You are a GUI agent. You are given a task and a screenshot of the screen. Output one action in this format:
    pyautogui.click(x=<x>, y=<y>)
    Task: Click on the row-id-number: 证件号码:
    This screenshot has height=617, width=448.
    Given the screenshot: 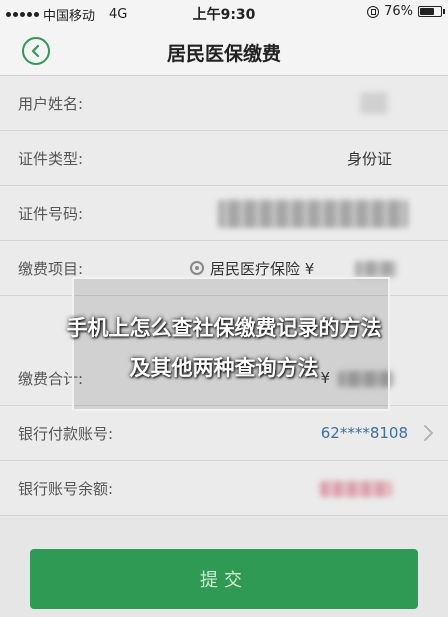 What is the action you would take?
    pyautogui.click(x=224, y=213)
    